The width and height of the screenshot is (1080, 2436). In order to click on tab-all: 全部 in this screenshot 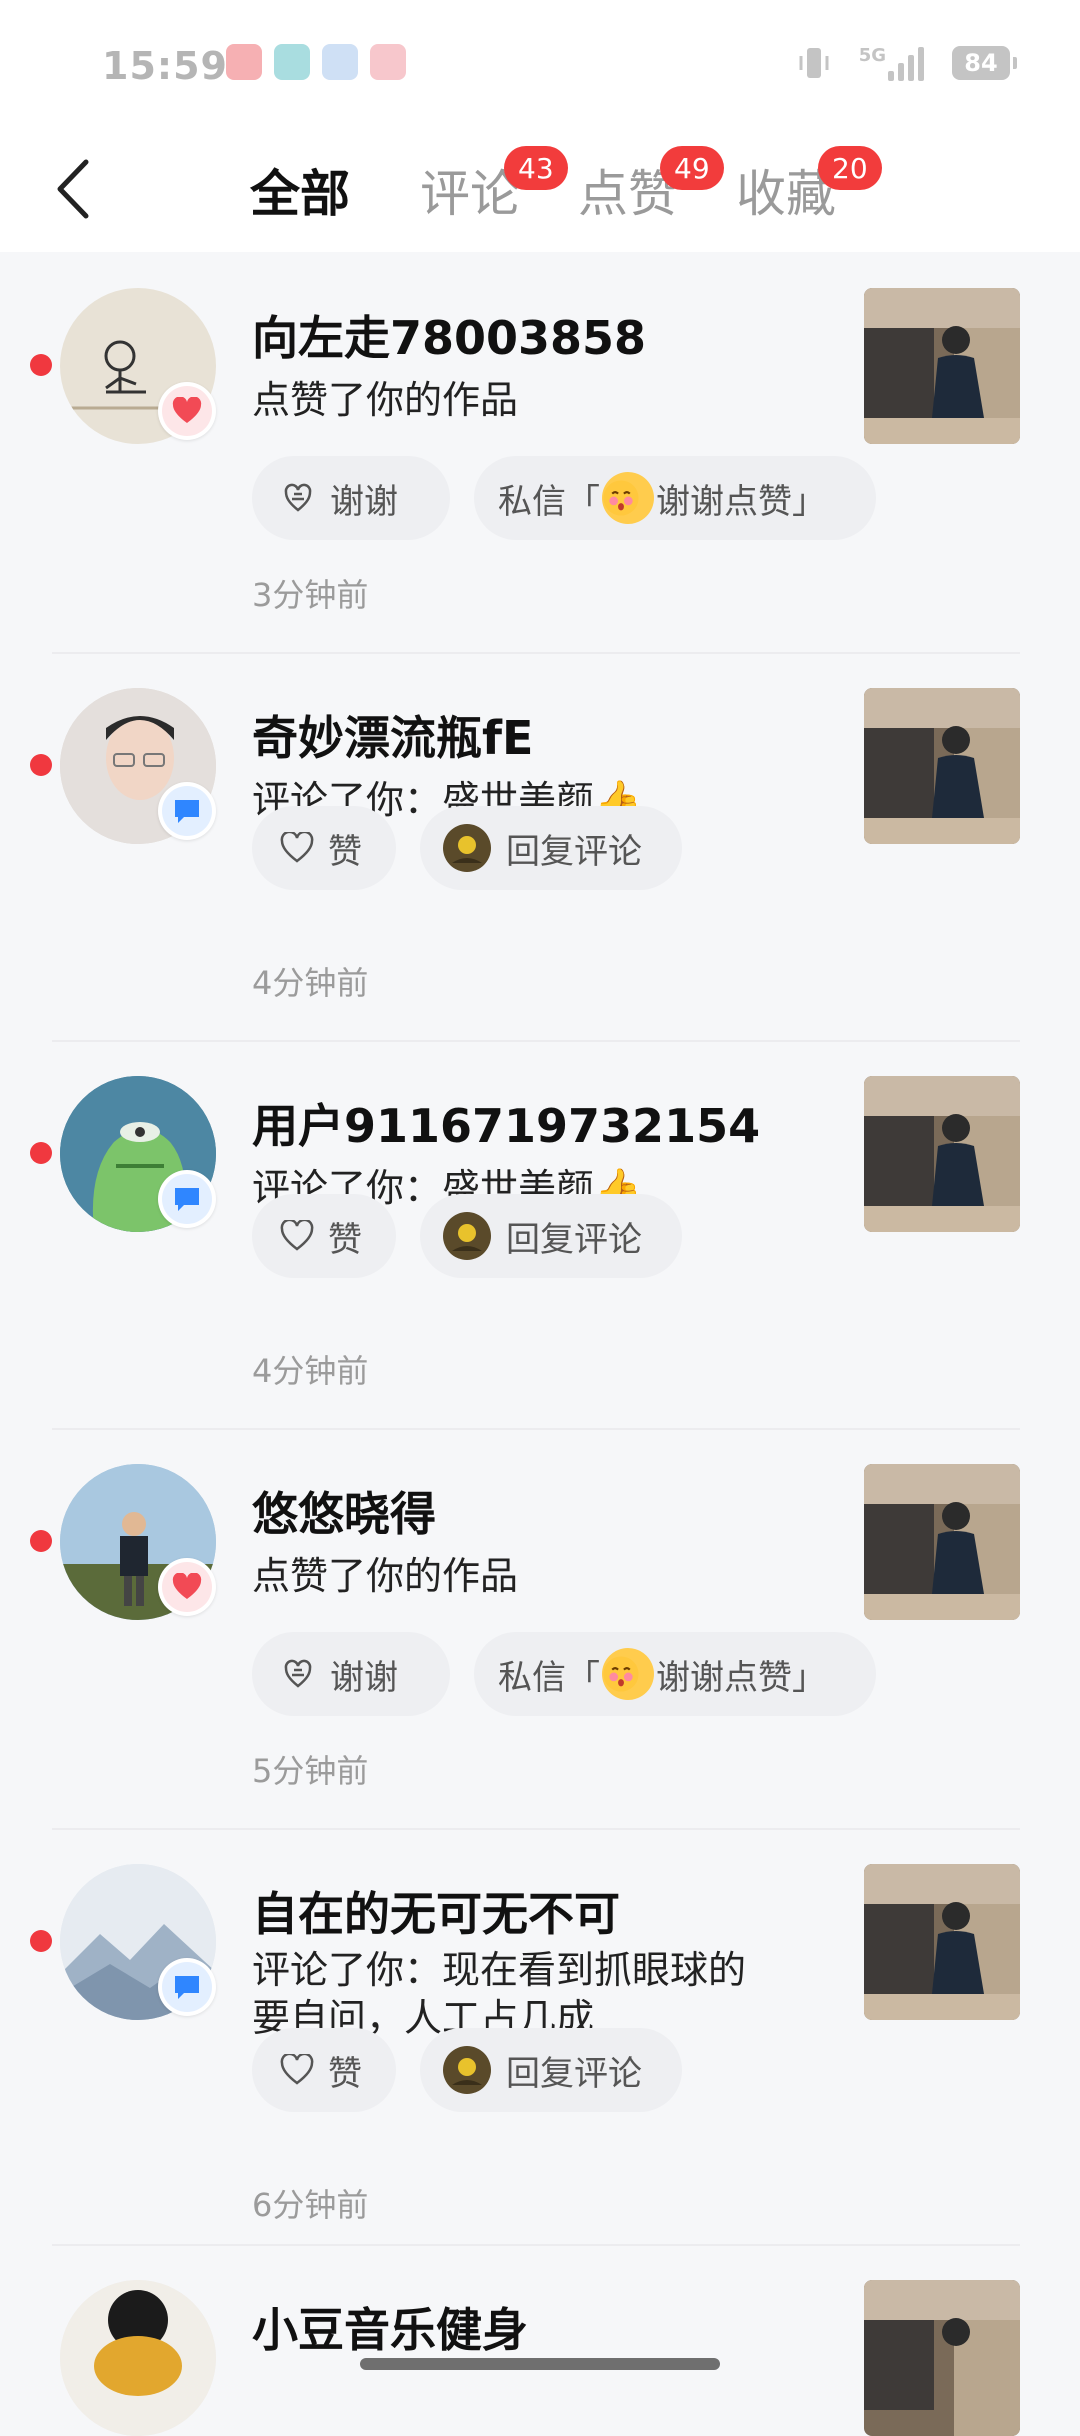, I will do `click(300, 190)`.